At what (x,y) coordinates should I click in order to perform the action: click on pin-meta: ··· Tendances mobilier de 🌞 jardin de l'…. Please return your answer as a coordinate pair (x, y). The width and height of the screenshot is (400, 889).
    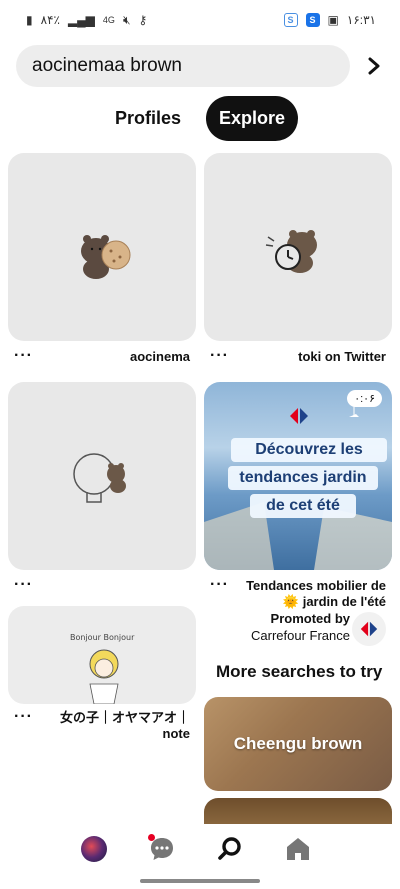
    Looking at the image, I should click on (298, 593).